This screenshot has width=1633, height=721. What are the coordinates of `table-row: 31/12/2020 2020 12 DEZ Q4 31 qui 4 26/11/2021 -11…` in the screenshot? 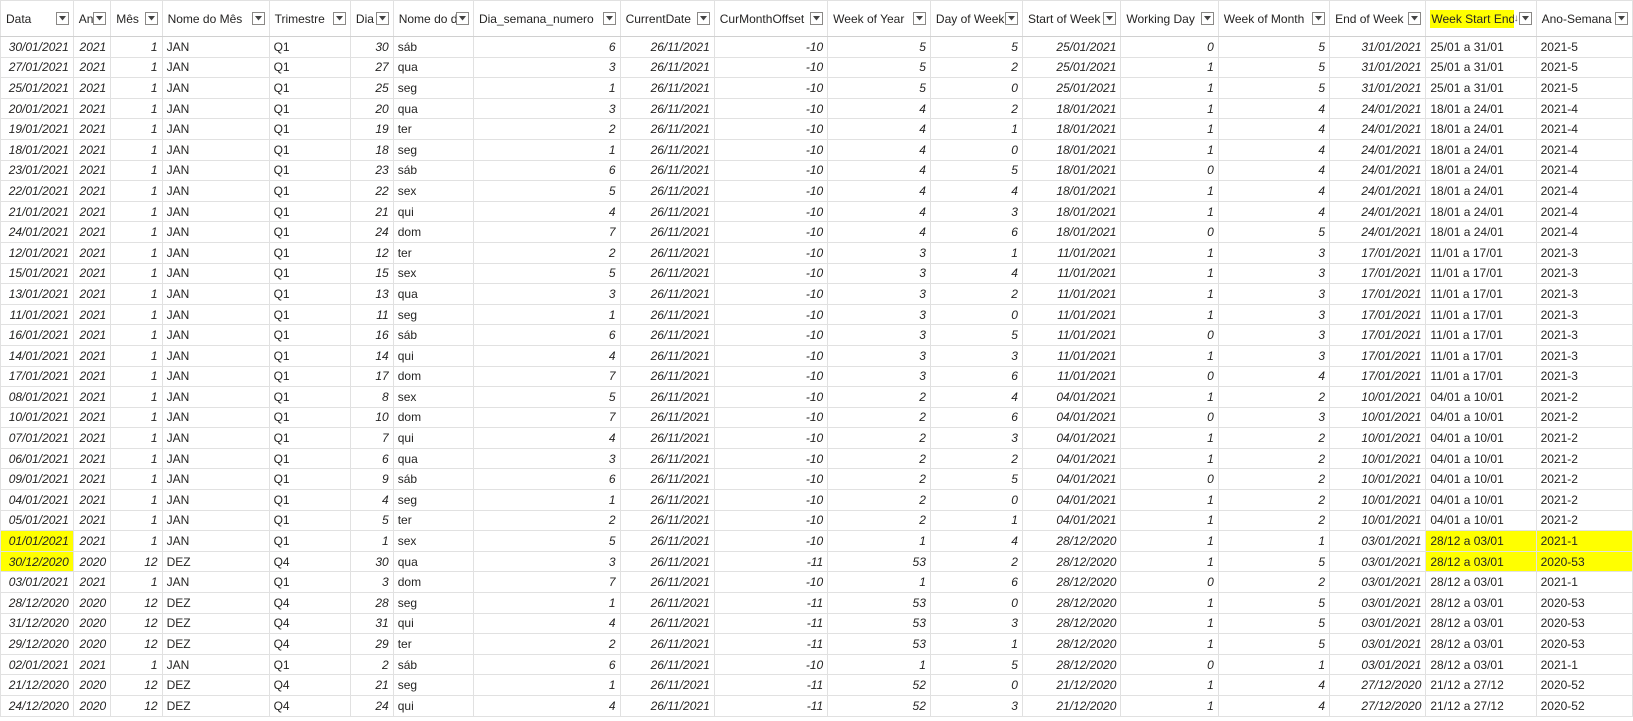 It's located at (816, 623).